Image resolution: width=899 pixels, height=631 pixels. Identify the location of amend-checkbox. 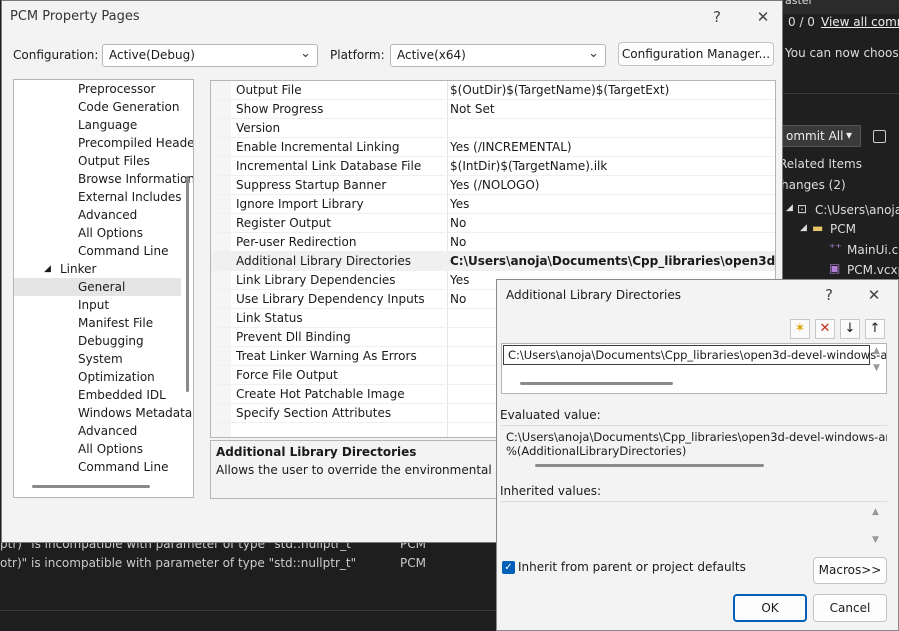
(879, 136).